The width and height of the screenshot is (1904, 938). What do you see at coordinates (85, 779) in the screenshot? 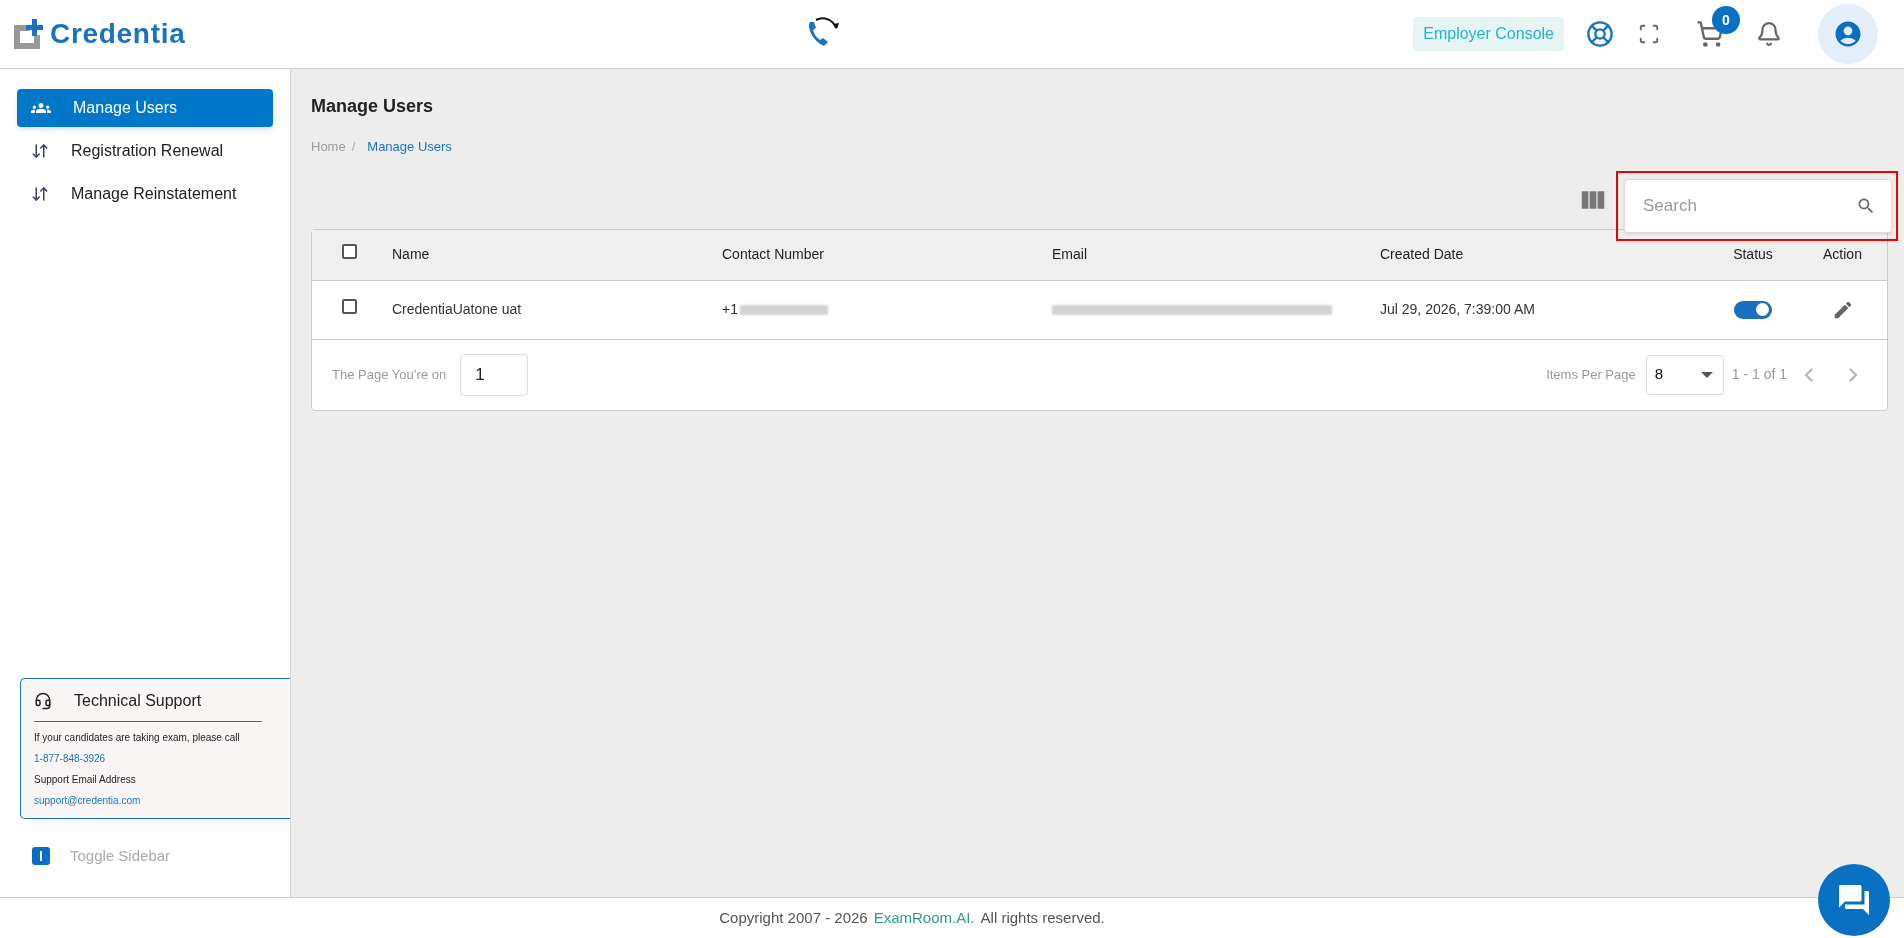
I see `support-text: Support Email Address` at bounding box center [85, 779].